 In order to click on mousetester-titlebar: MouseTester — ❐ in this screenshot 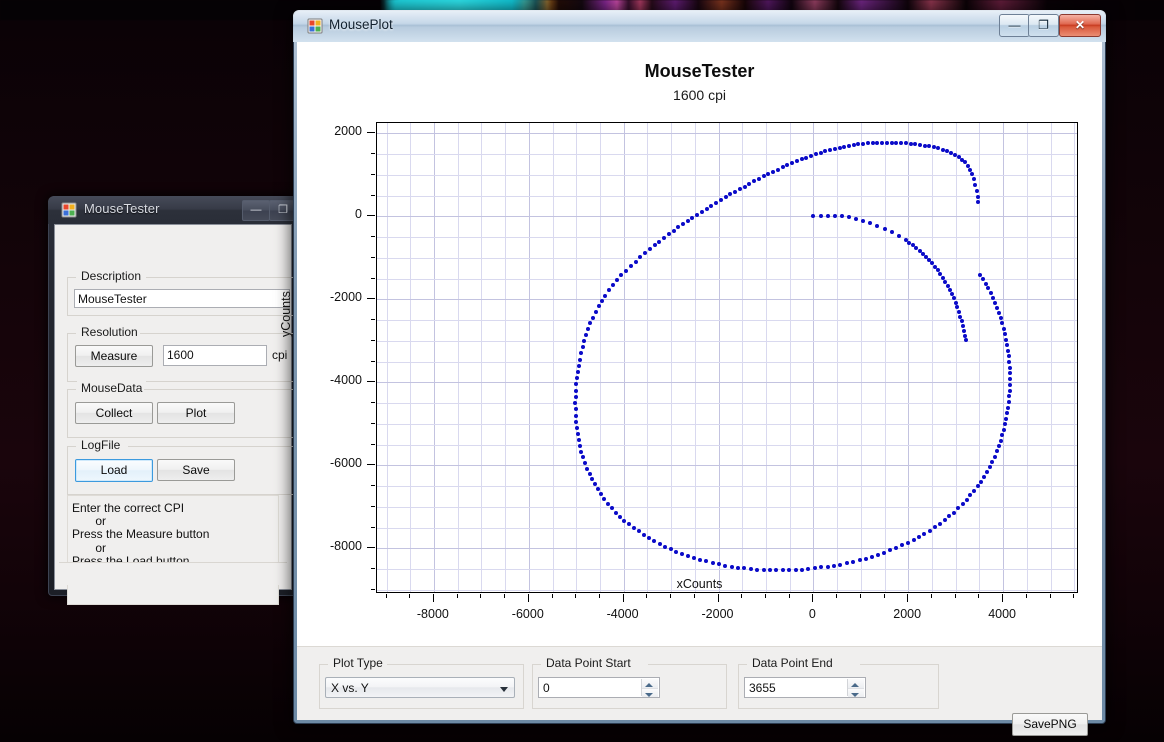, I will do `click(173, 210)`.